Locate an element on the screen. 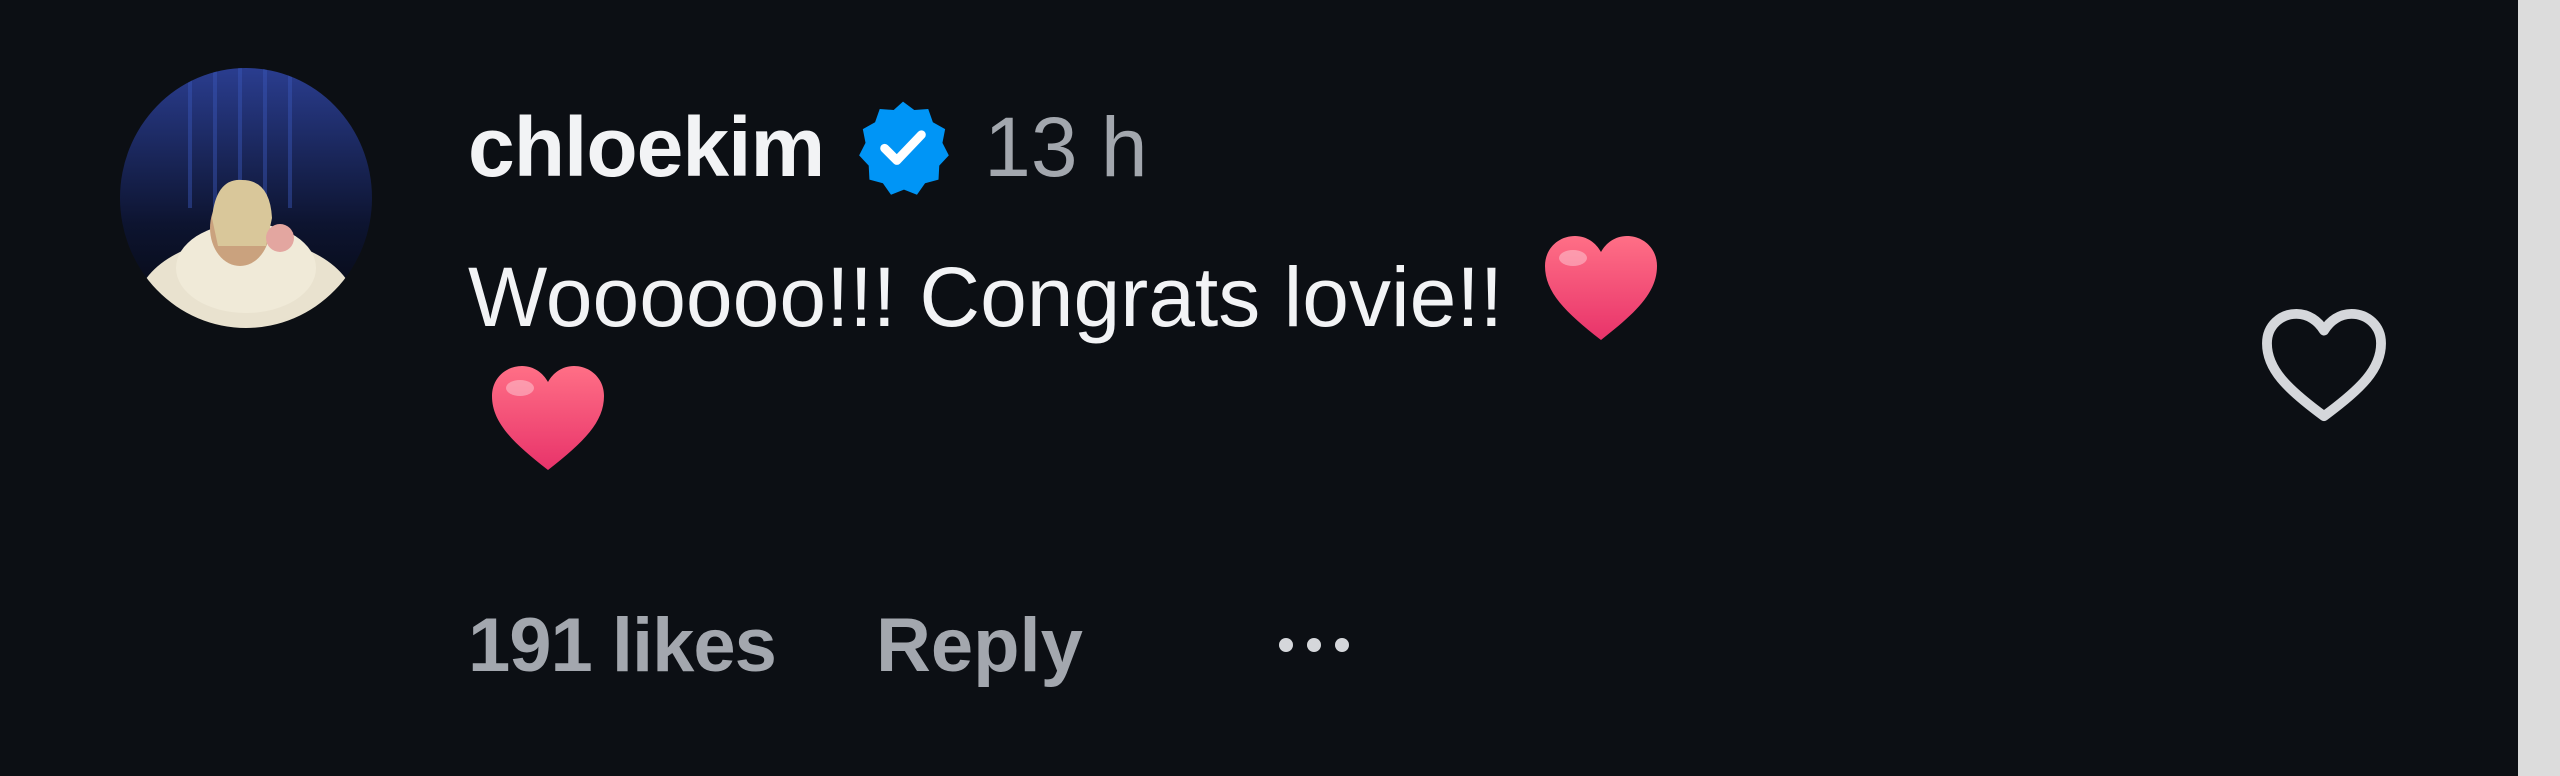  reply-button: Reply is located at coordinates (979, 645).